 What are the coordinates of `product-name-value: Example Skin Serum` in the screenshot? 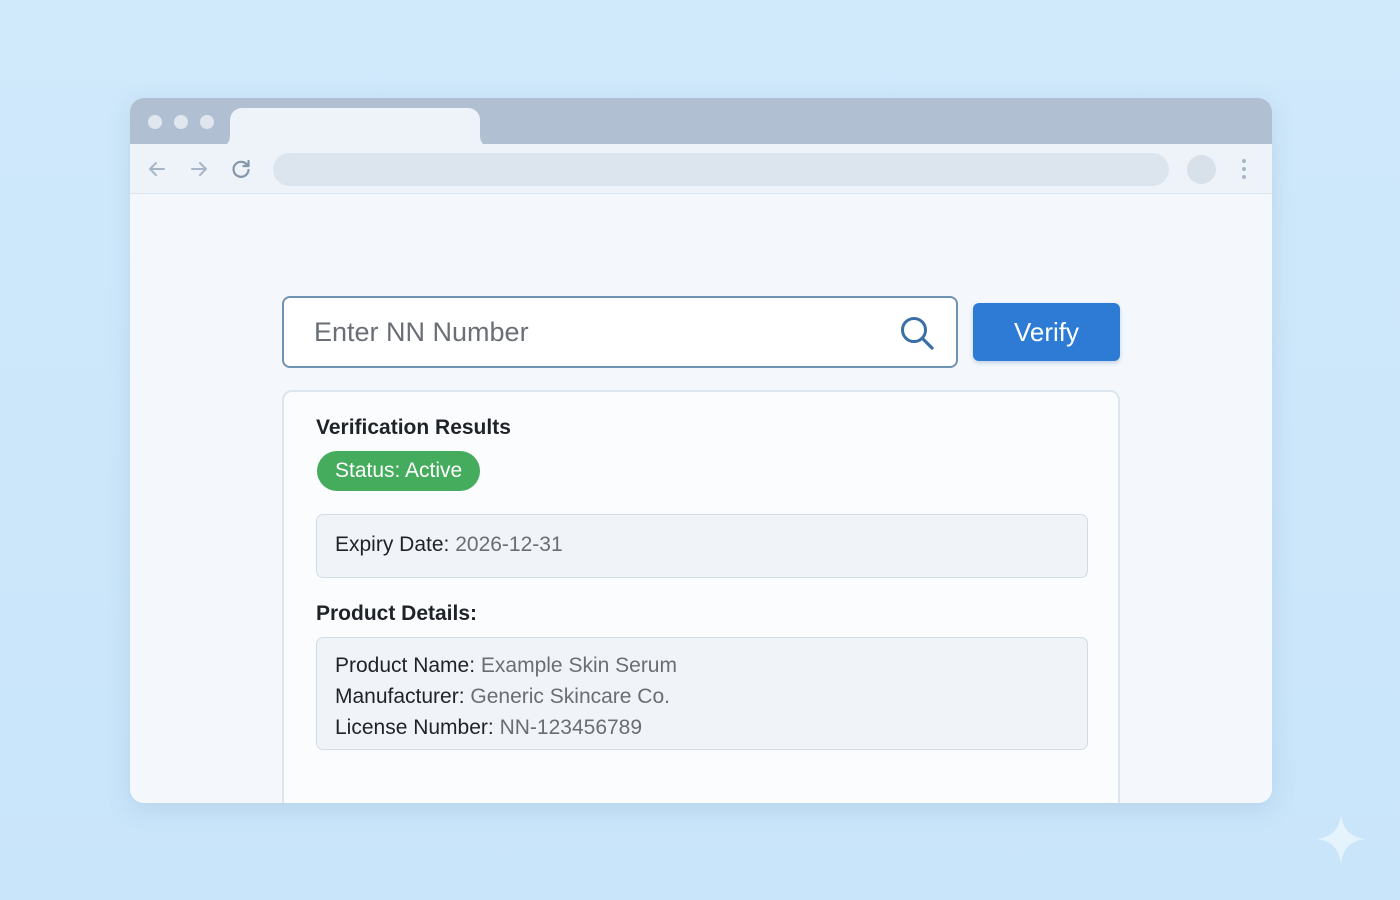 It's located at (578, 665).